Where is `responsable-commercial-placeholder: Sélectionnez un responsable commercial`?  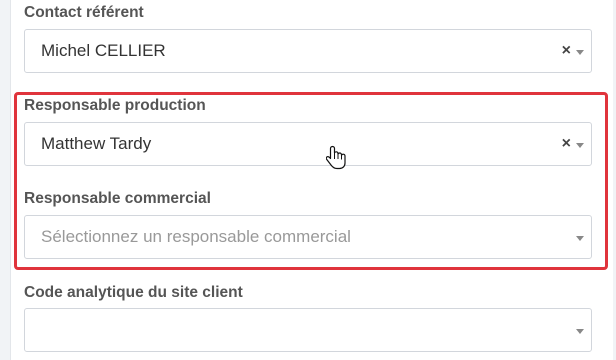
responsable-commercial-placeholder: Sélectionnez un responsable commercial is located at coordinates (196, 236).